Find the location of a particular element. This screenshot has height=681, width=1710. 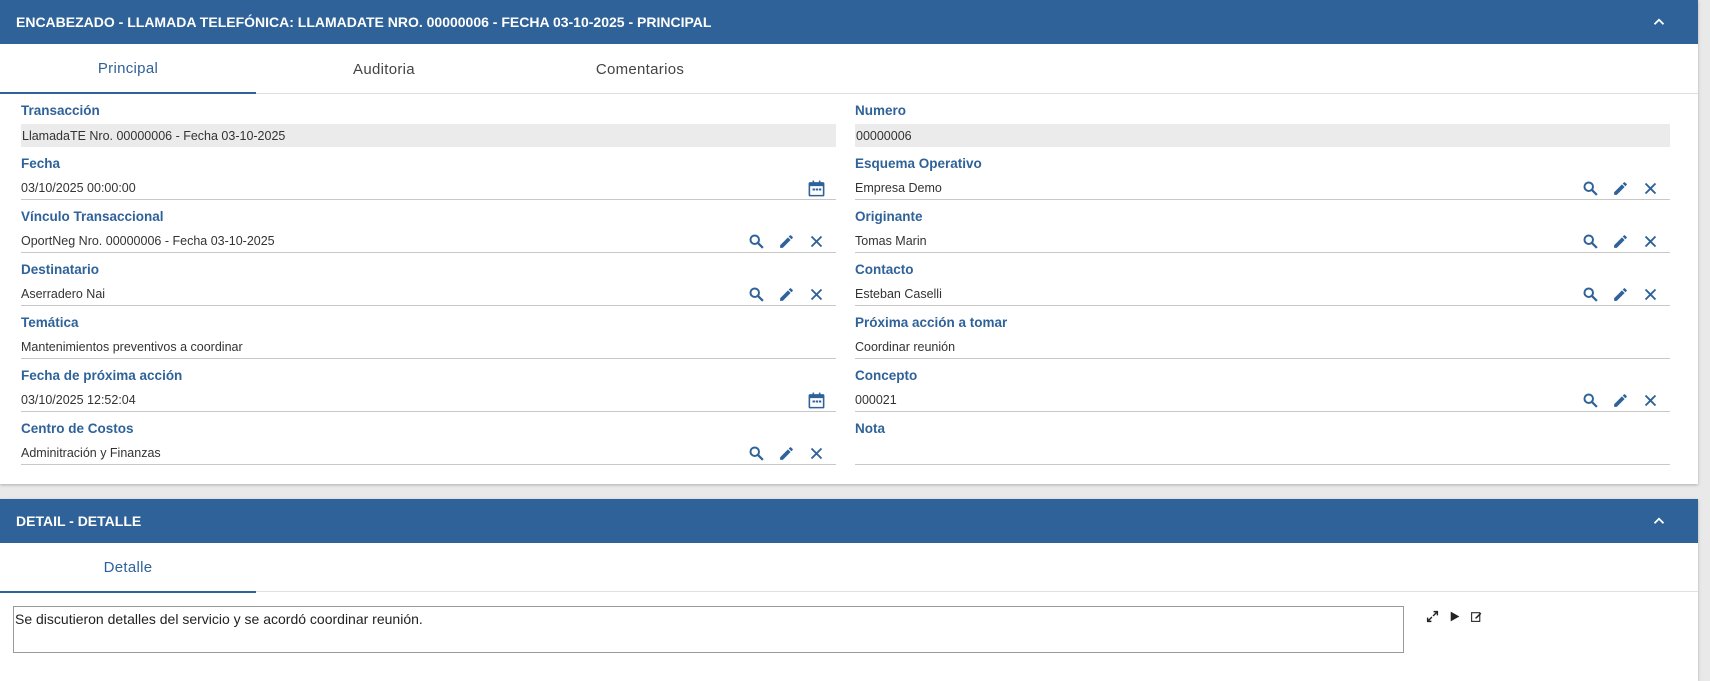

field-label: Próxima acción a tomar is located at coordinates (931, 322).